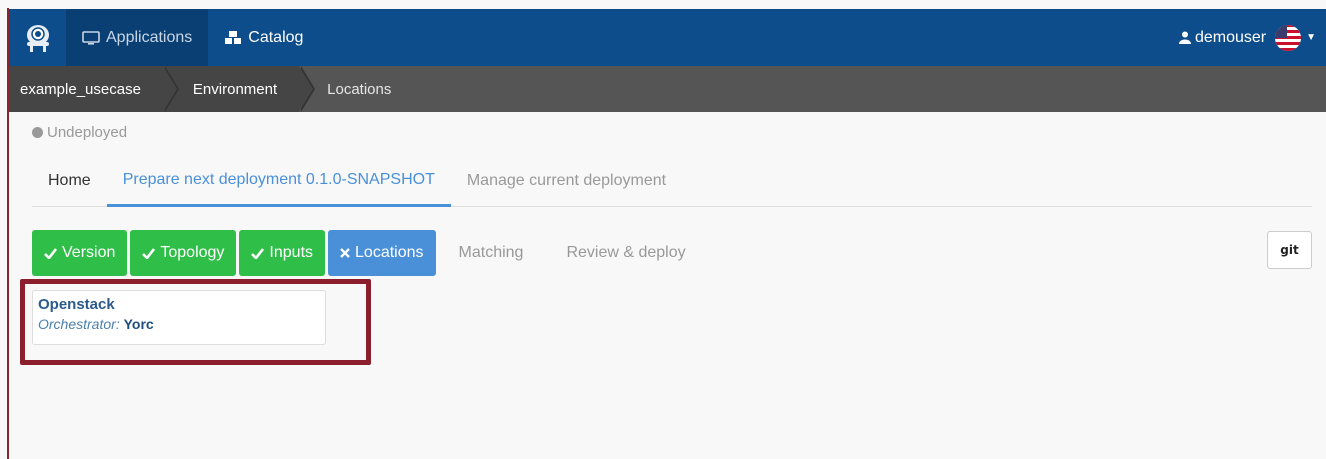  I want to click on tab-label: Prepare next deployment 0.1.0-SNAPSHOT, so click(278, 179).